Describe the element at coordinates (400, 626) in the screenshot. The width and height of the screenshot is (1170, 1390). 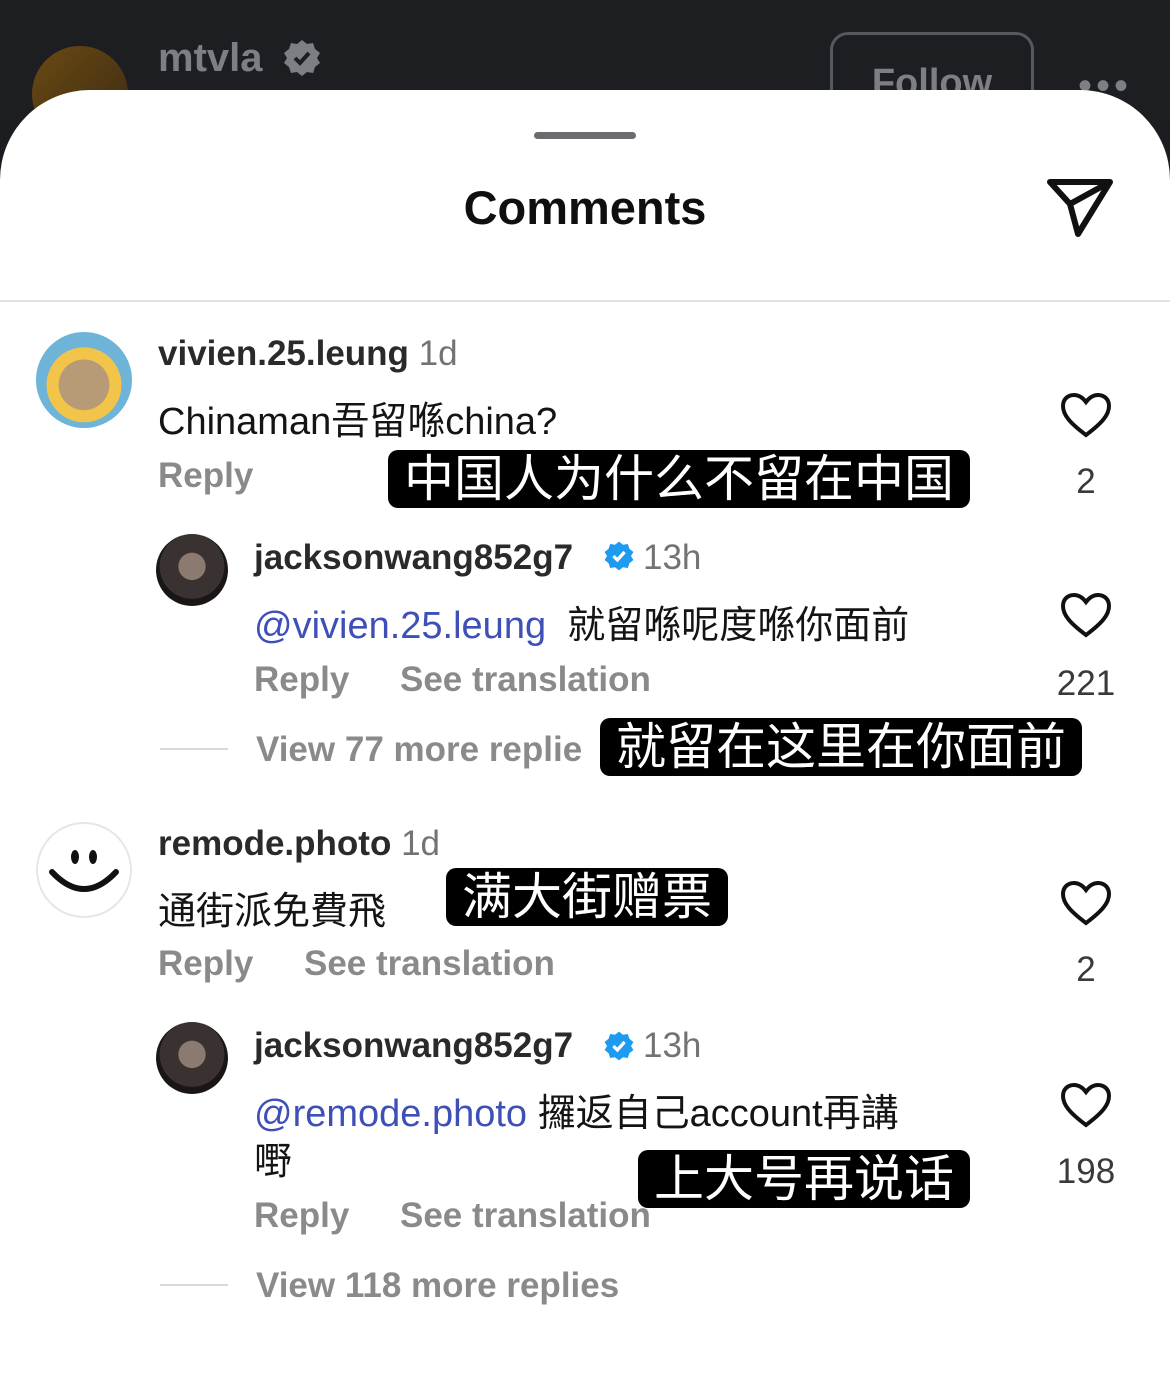
I see `mention-link: @vivien.25.leung` at that location.